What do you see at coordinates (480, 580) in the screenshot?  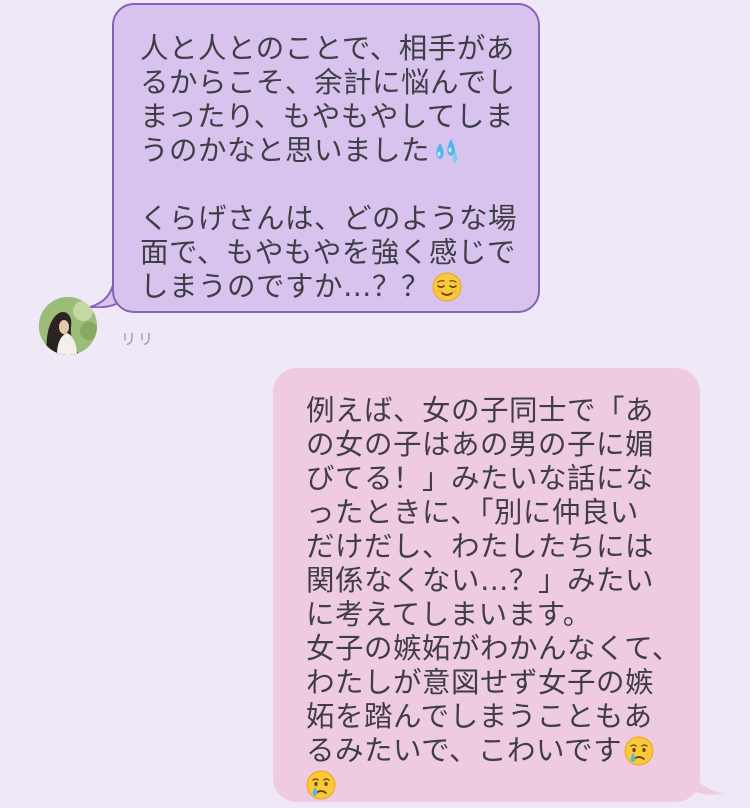 I see `sent-line: 関係なくない…？」みたい` at bounding box center [480, 580].